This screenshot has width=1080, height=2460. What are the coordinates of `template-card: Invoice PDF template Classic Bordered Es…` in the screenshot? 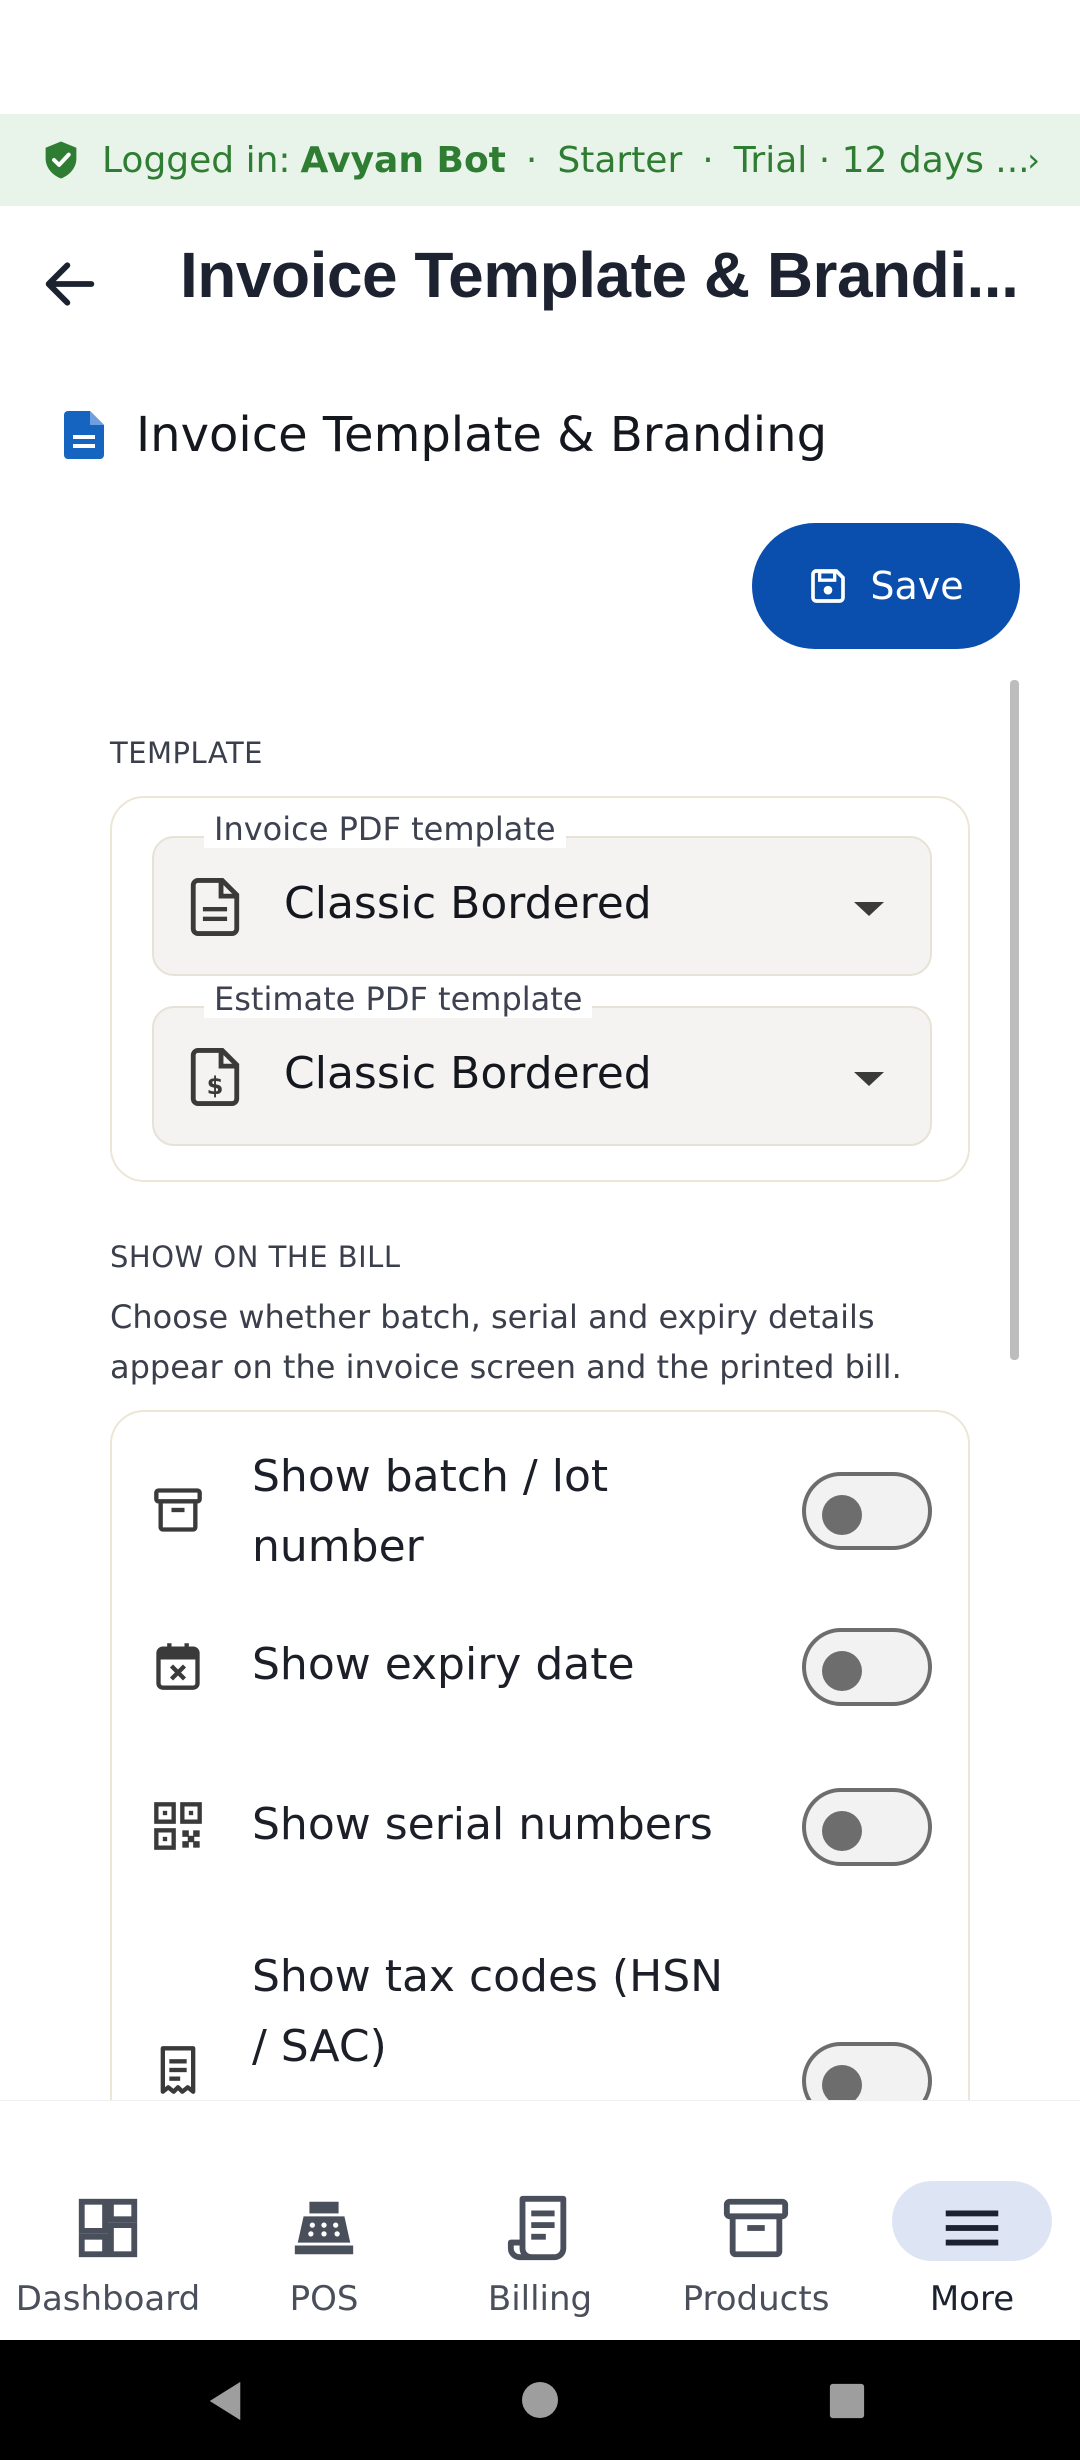 It's located at (540, 989).